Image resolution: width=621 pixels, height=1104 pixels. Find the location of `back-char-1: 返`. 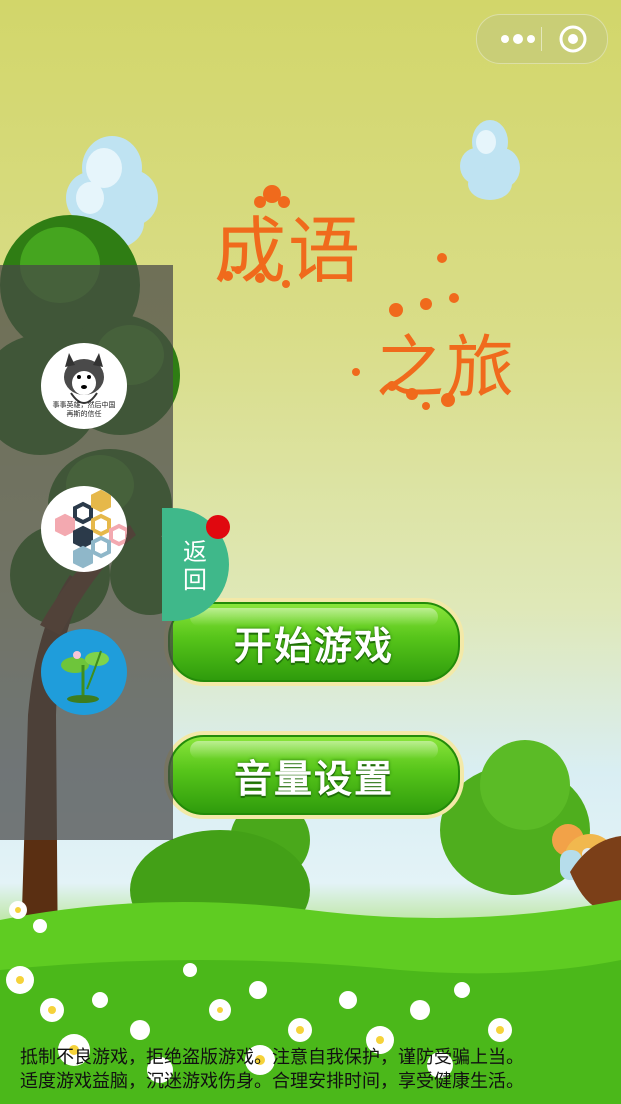

back-char-1: 返 is located at coordinates (195, 552).